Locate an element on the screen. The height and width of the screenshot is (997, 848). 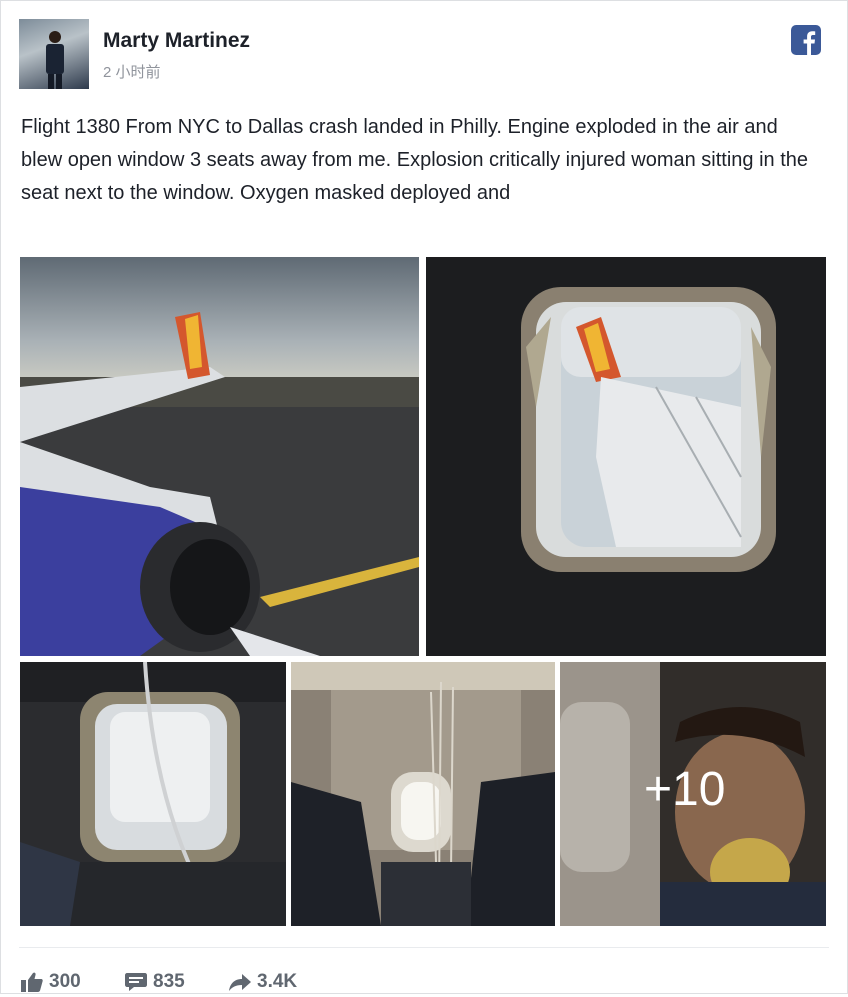
author-avatar is located at coordinates (54, 54).